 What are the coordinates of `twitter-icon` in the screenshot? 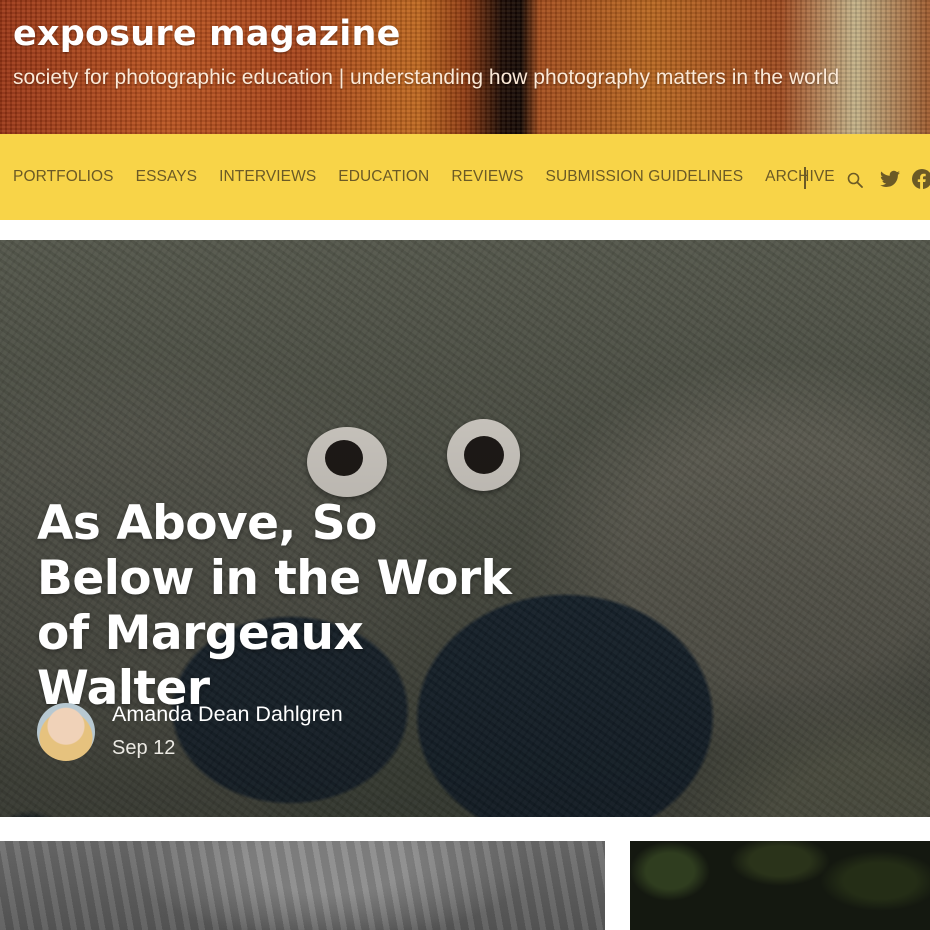 It's located at (890, 181).